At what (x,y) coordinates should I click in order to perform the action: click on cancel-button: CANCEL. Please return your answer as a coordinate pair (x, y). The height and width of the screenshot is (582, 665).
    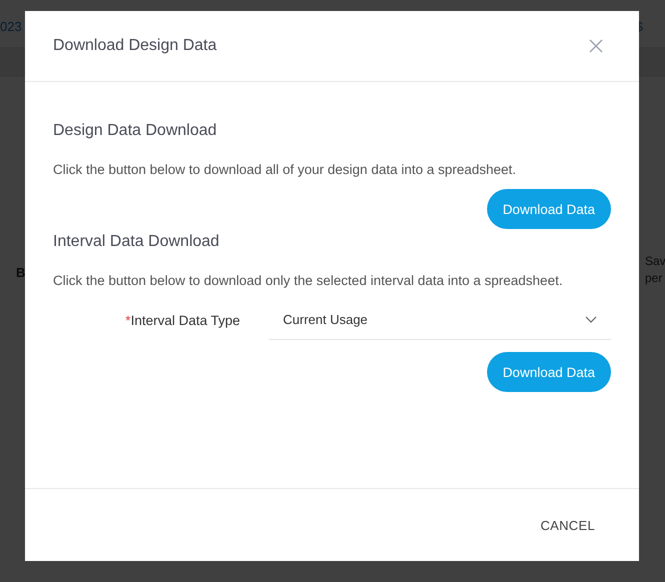
    Looking at the image, I should click on (567, 525).